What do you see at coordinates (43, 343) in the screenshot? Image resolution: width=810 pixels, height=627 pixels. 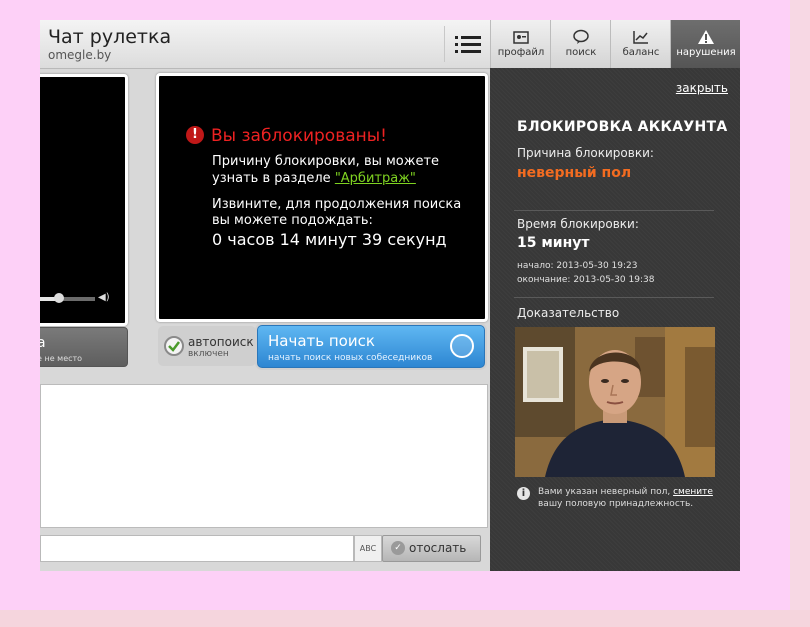 I see `stop-button-label: а` at bounding box center [43, 343].